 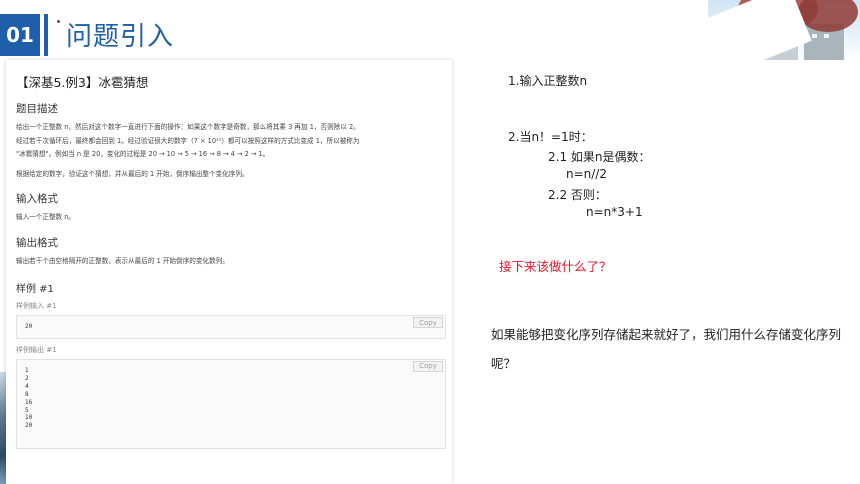 I want to click on section-number-badge: 01, so click(x=20, y=35).